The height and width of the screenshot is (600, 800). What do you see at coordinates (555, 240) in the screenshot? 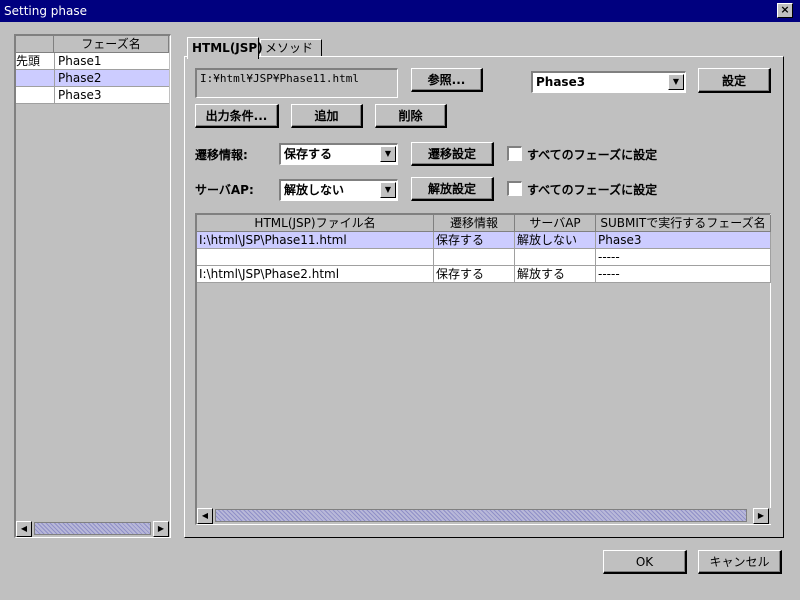
I see `table-cell: 解放しない` at bounding box center [555, 240].